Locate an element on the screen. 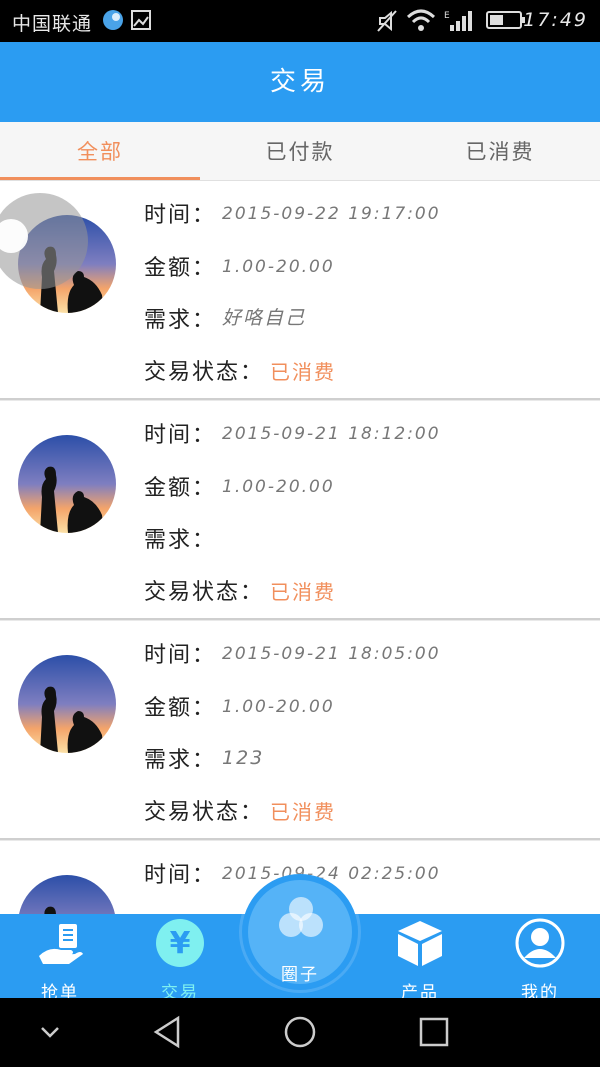 This screenshot has height=1067, width=600. yen-icon: ¥ is located at coordinates (180, 943).